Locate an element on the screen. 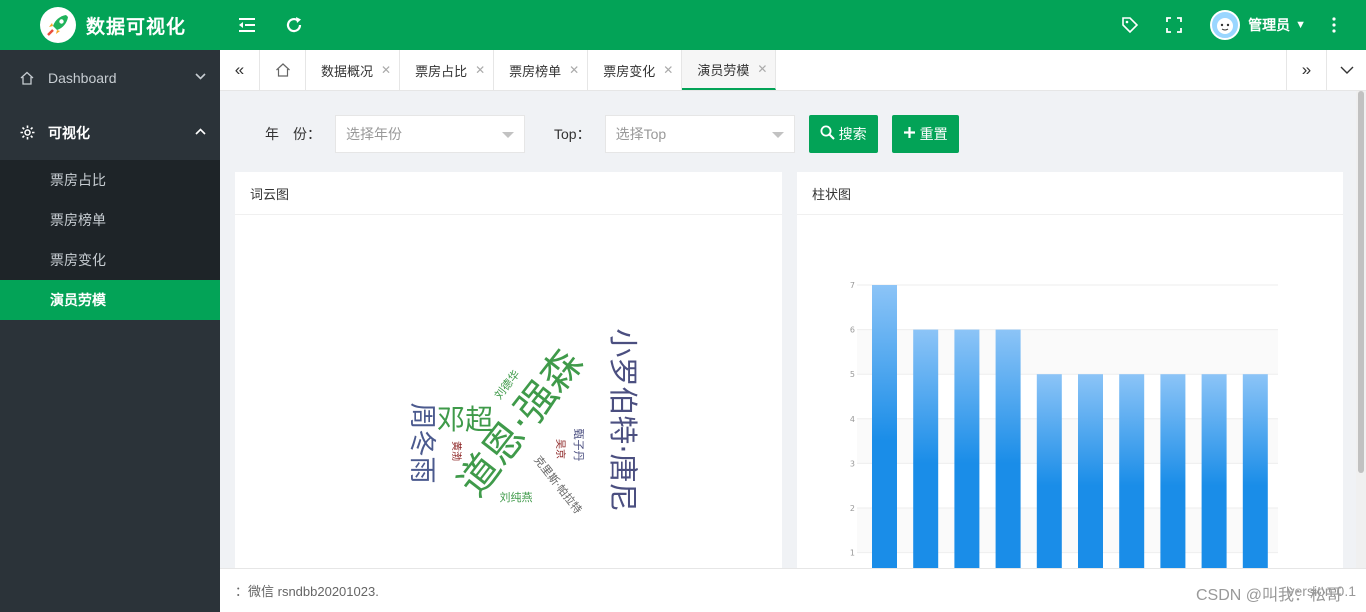 The width and height of the screenshot is (1366, 612). tabs-dropdown-icon is located at coordinates (1346, 70).